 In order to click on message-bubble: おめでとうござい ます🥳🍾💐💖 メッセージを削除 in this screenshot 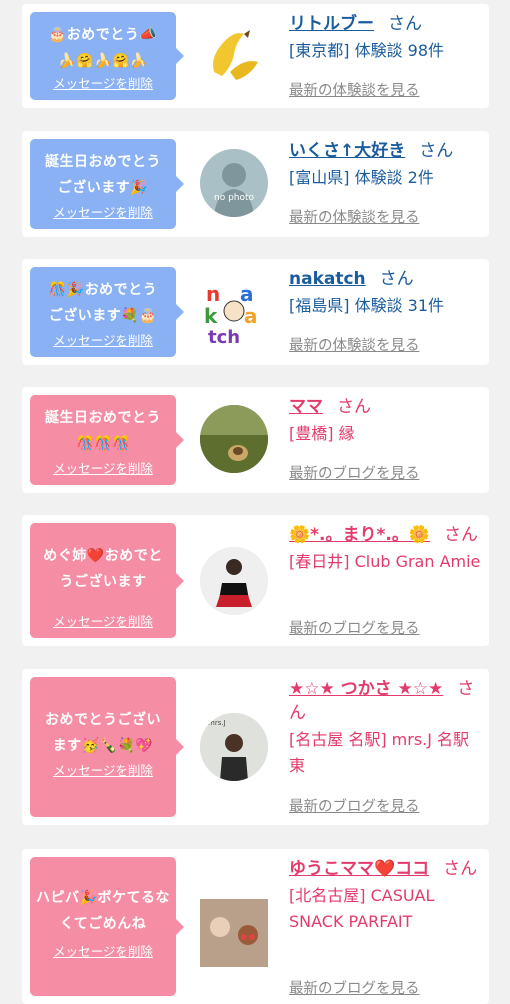, I will do `click(107, 747)`.